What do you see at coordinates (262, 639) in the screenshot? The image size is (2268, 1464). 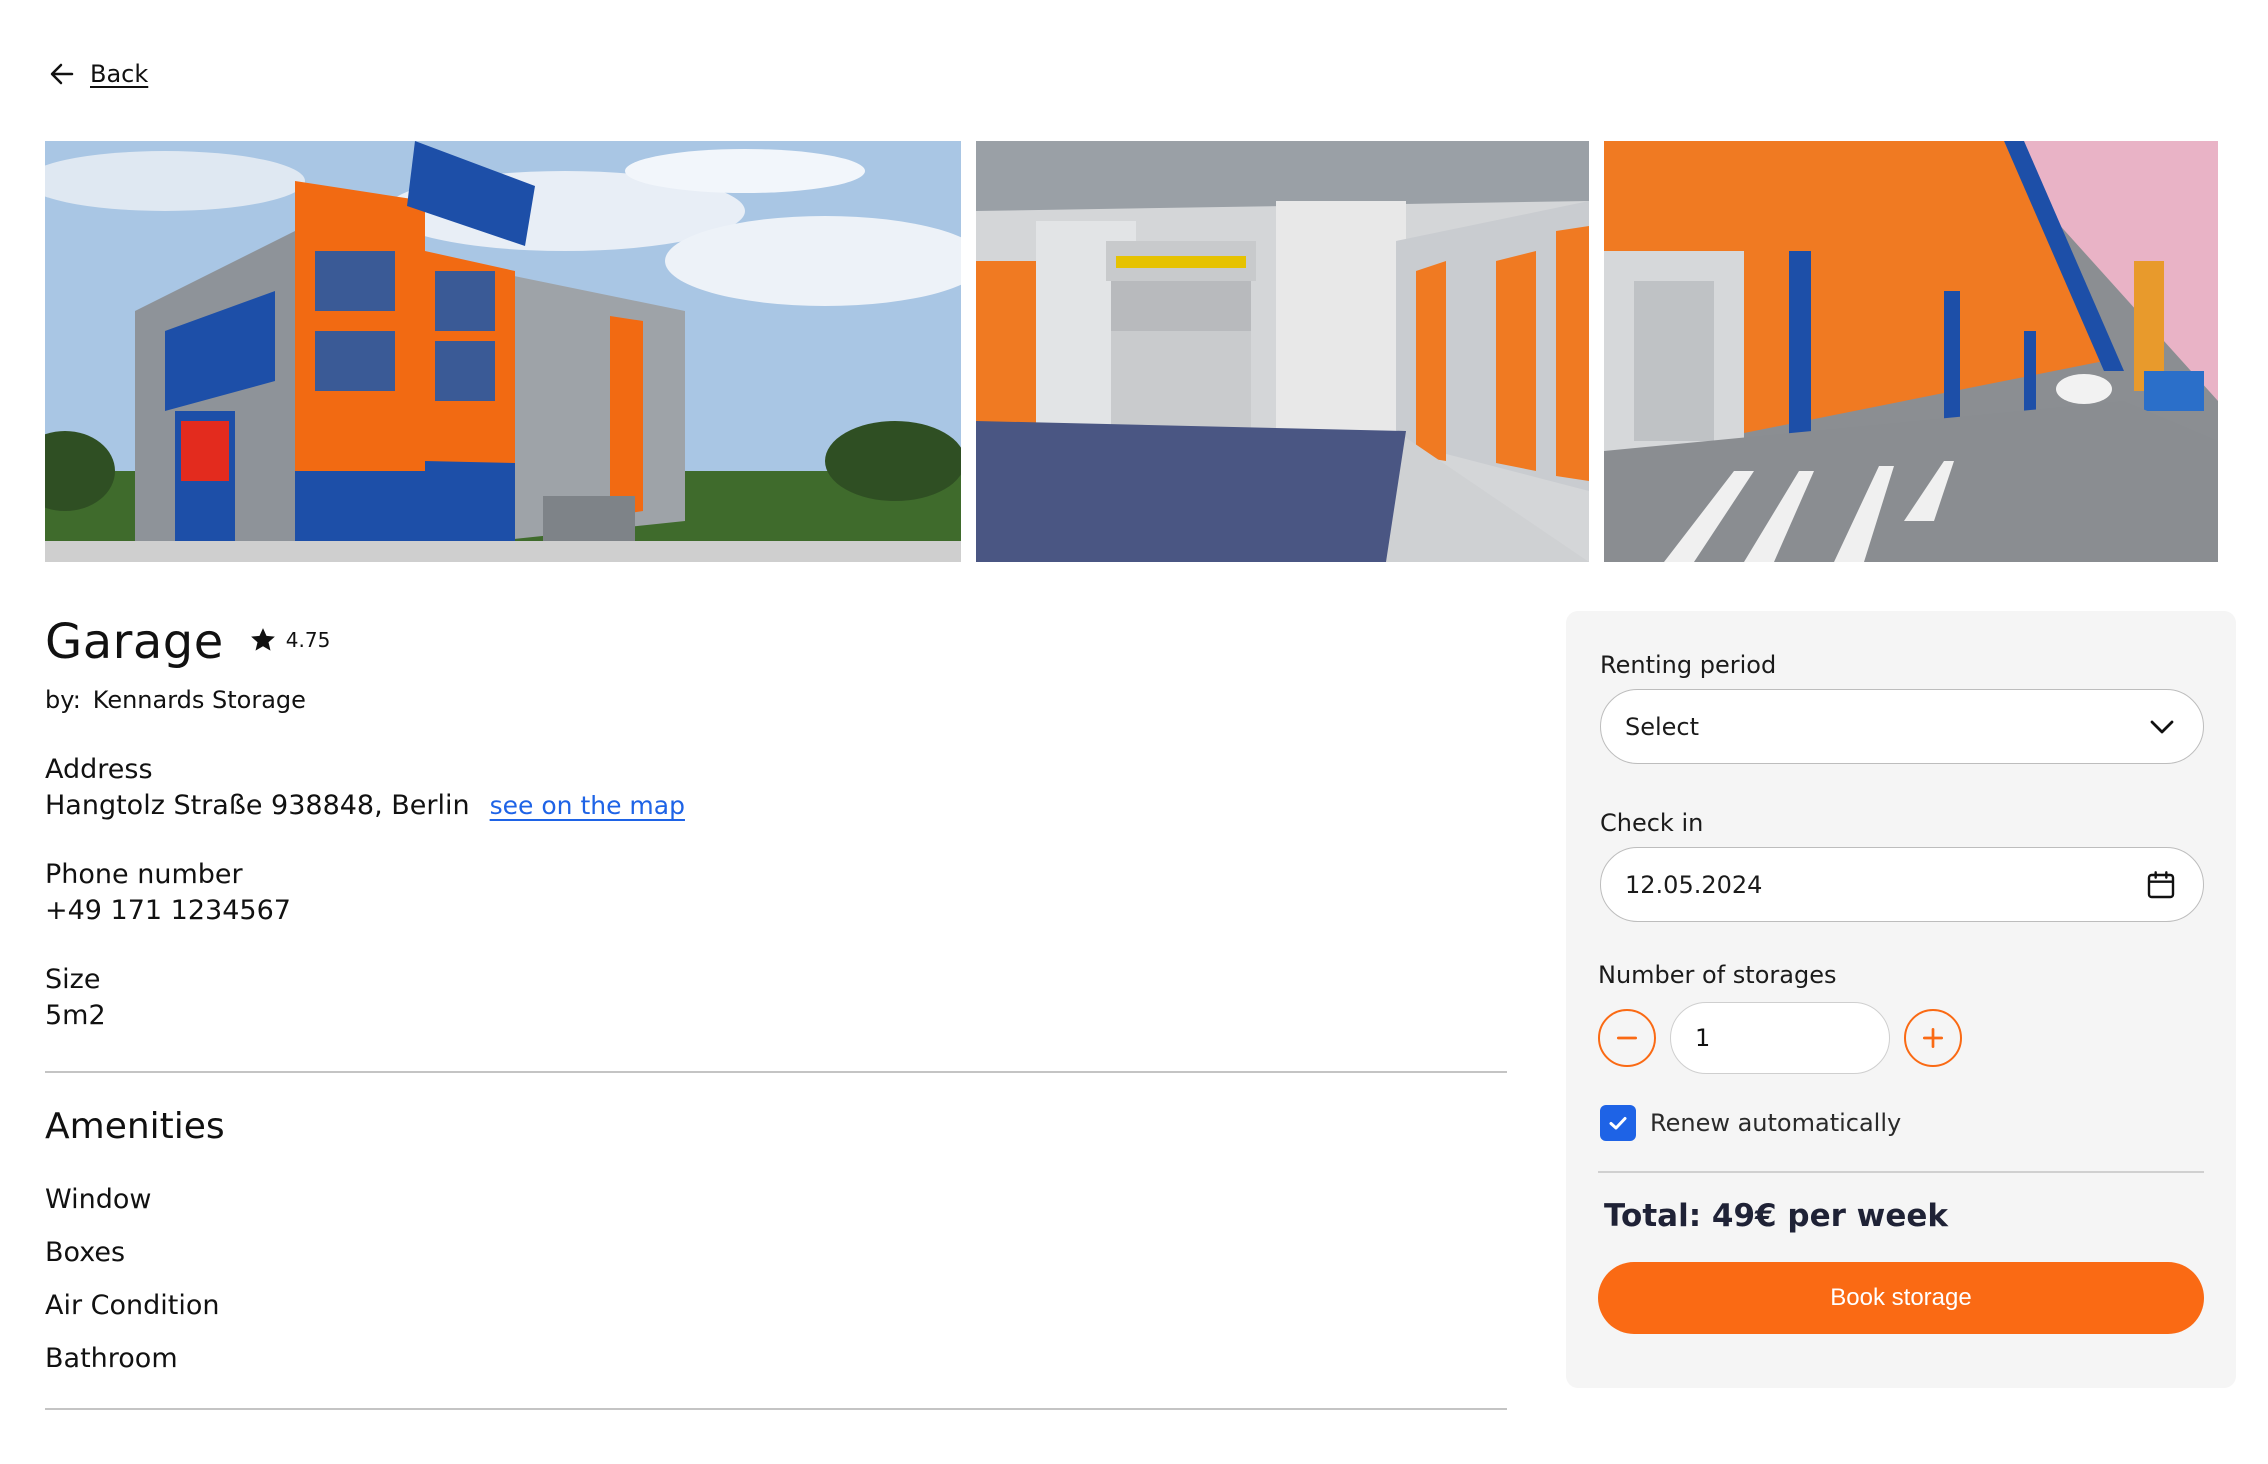 I see `star-icon` at bounding box center [262, 639].